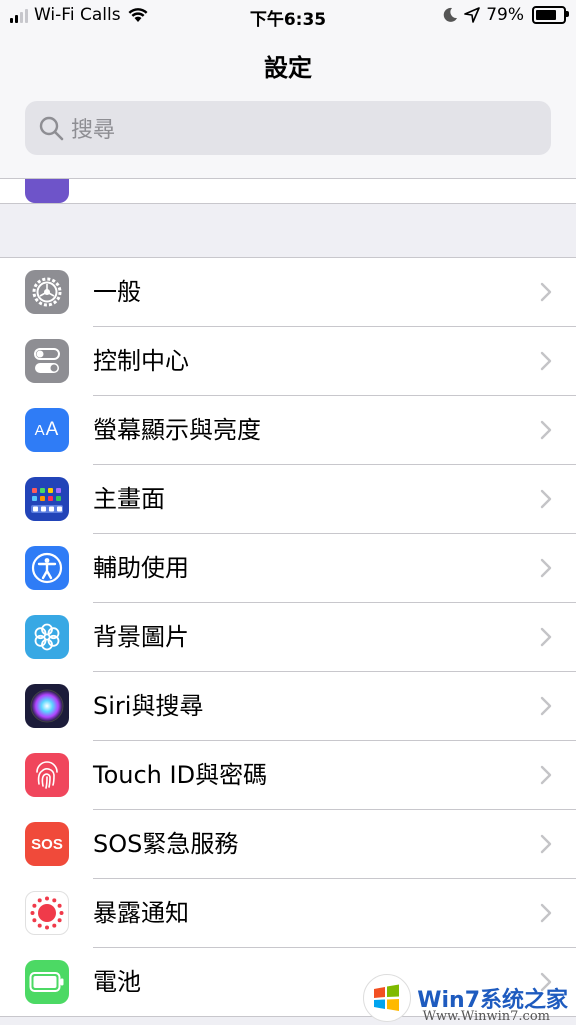 This screenshot has height=1025, width=576. I want to click on settings-item-label: 背景圖片, so click(141, 637).